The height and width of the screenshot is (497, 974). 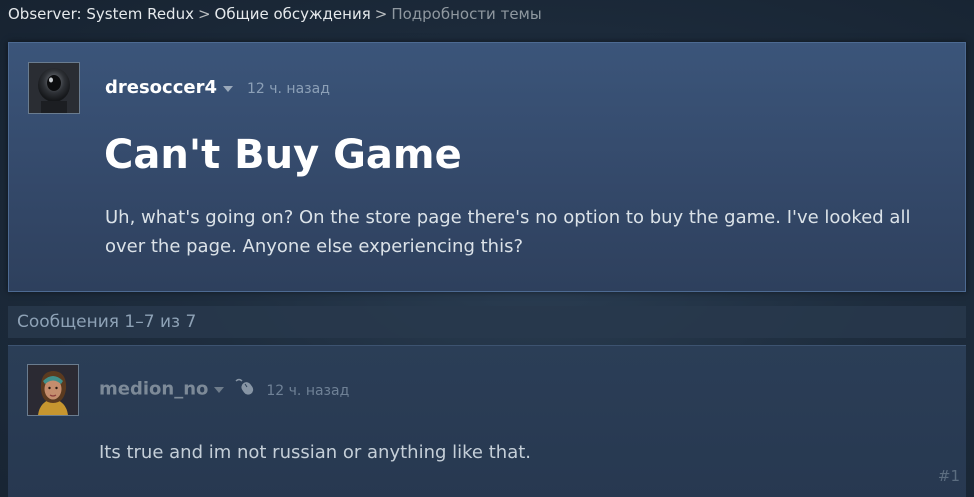 I want to click on messages-count: Сообщения 1–7 из 7, so click(x=107, y=322).